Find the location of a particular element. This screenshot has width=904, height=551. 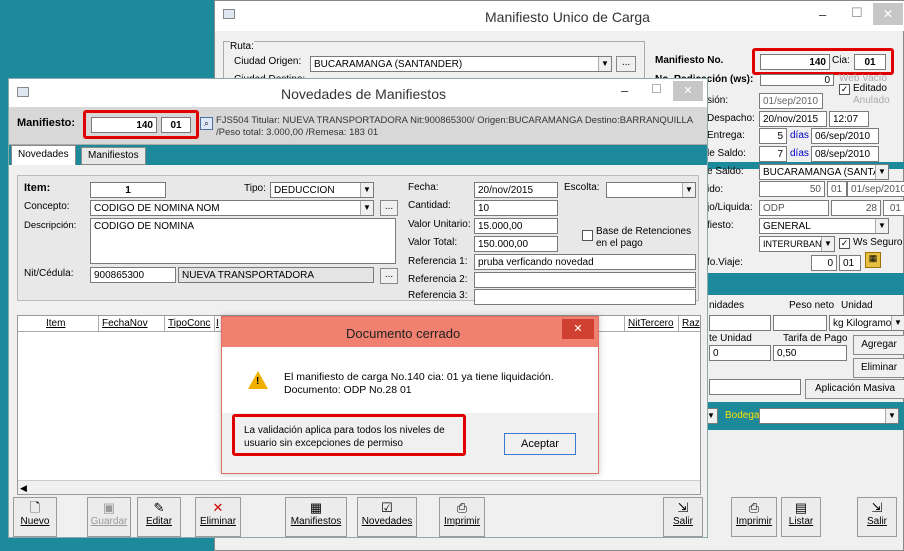

eliminar-detalle-button: Eliminar is located at coordinates (878, 368).